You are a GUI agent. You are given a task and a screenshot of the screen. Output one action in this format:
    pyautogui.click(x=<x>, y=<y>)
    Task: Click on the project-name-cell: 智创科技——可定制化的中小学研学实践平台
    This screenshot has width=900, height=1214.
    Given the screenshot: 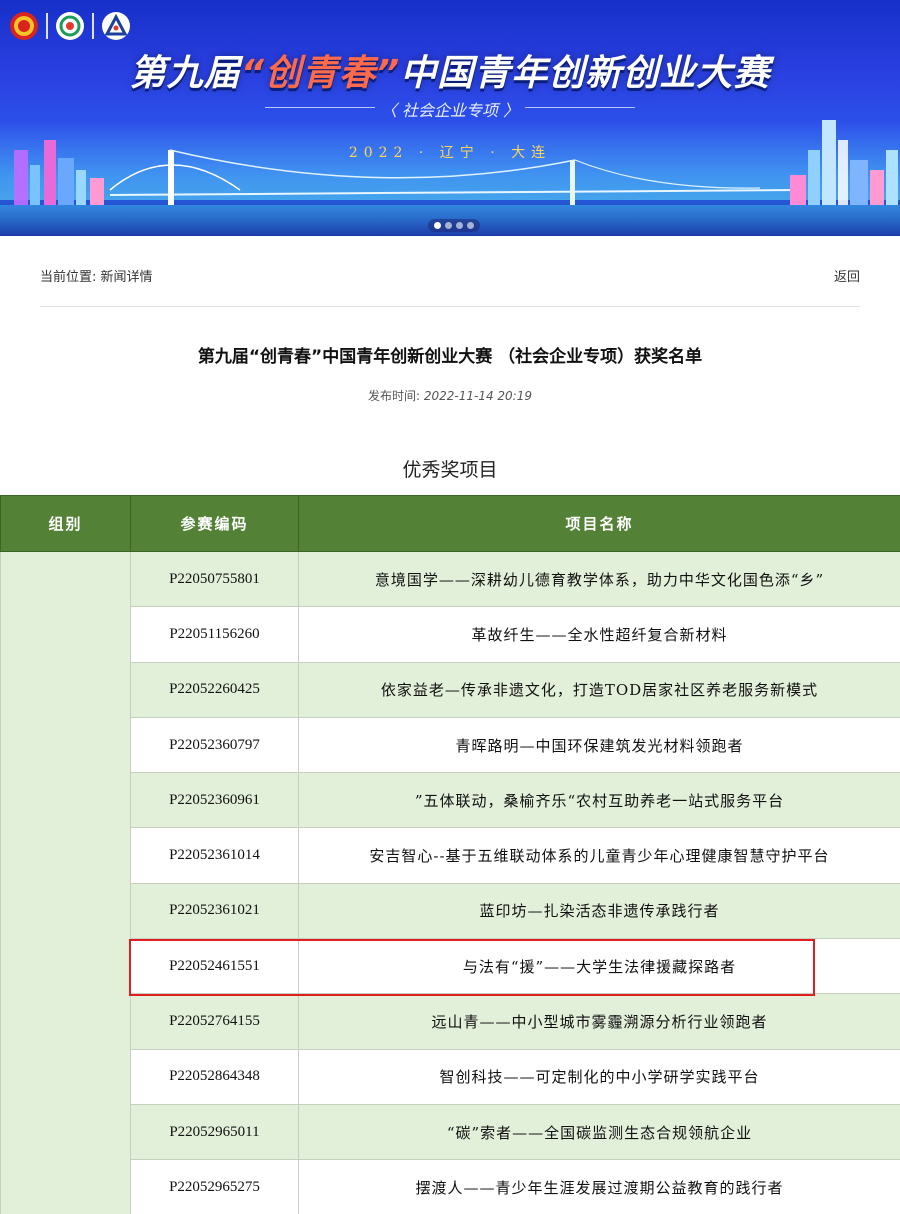 What is the action you would take?
    pyautogui.click(x=599, y=1076)
    